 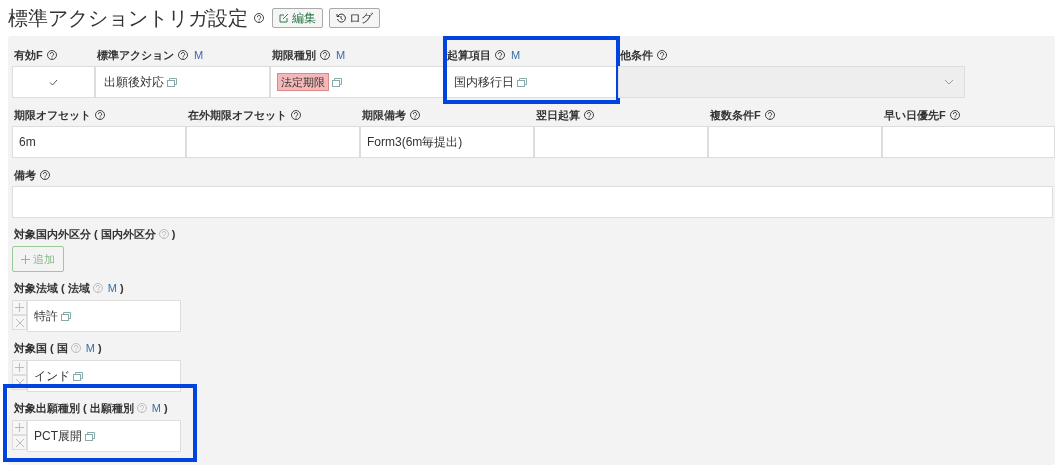 What do you see at coordinates (484, 82) in the screenshot?
I see `field-value: 国内移行日` at bounding box center [484, 82].